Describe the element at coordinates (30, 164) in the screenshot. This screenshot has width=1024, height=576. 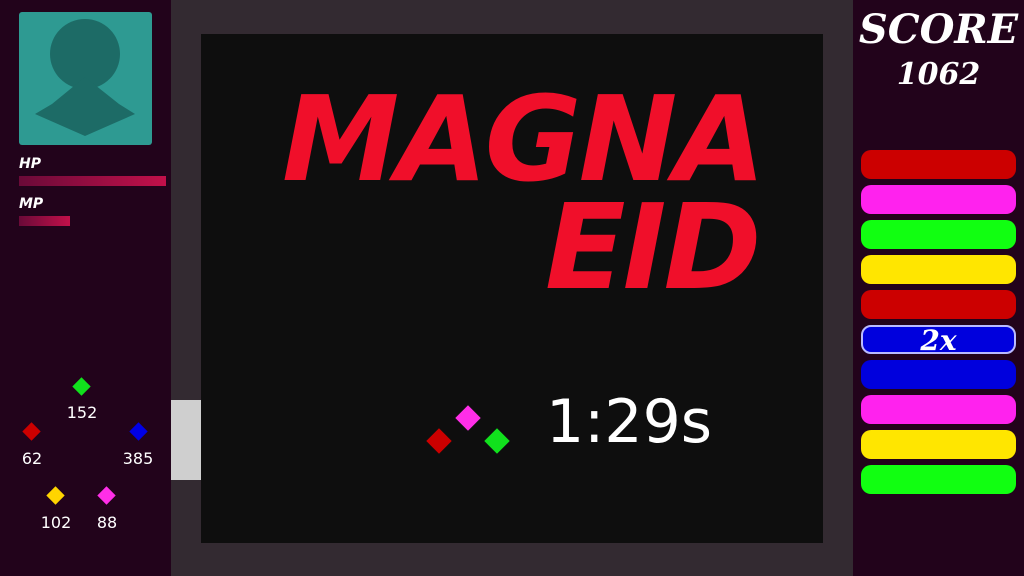
I see `hp-label: HP` at that location.